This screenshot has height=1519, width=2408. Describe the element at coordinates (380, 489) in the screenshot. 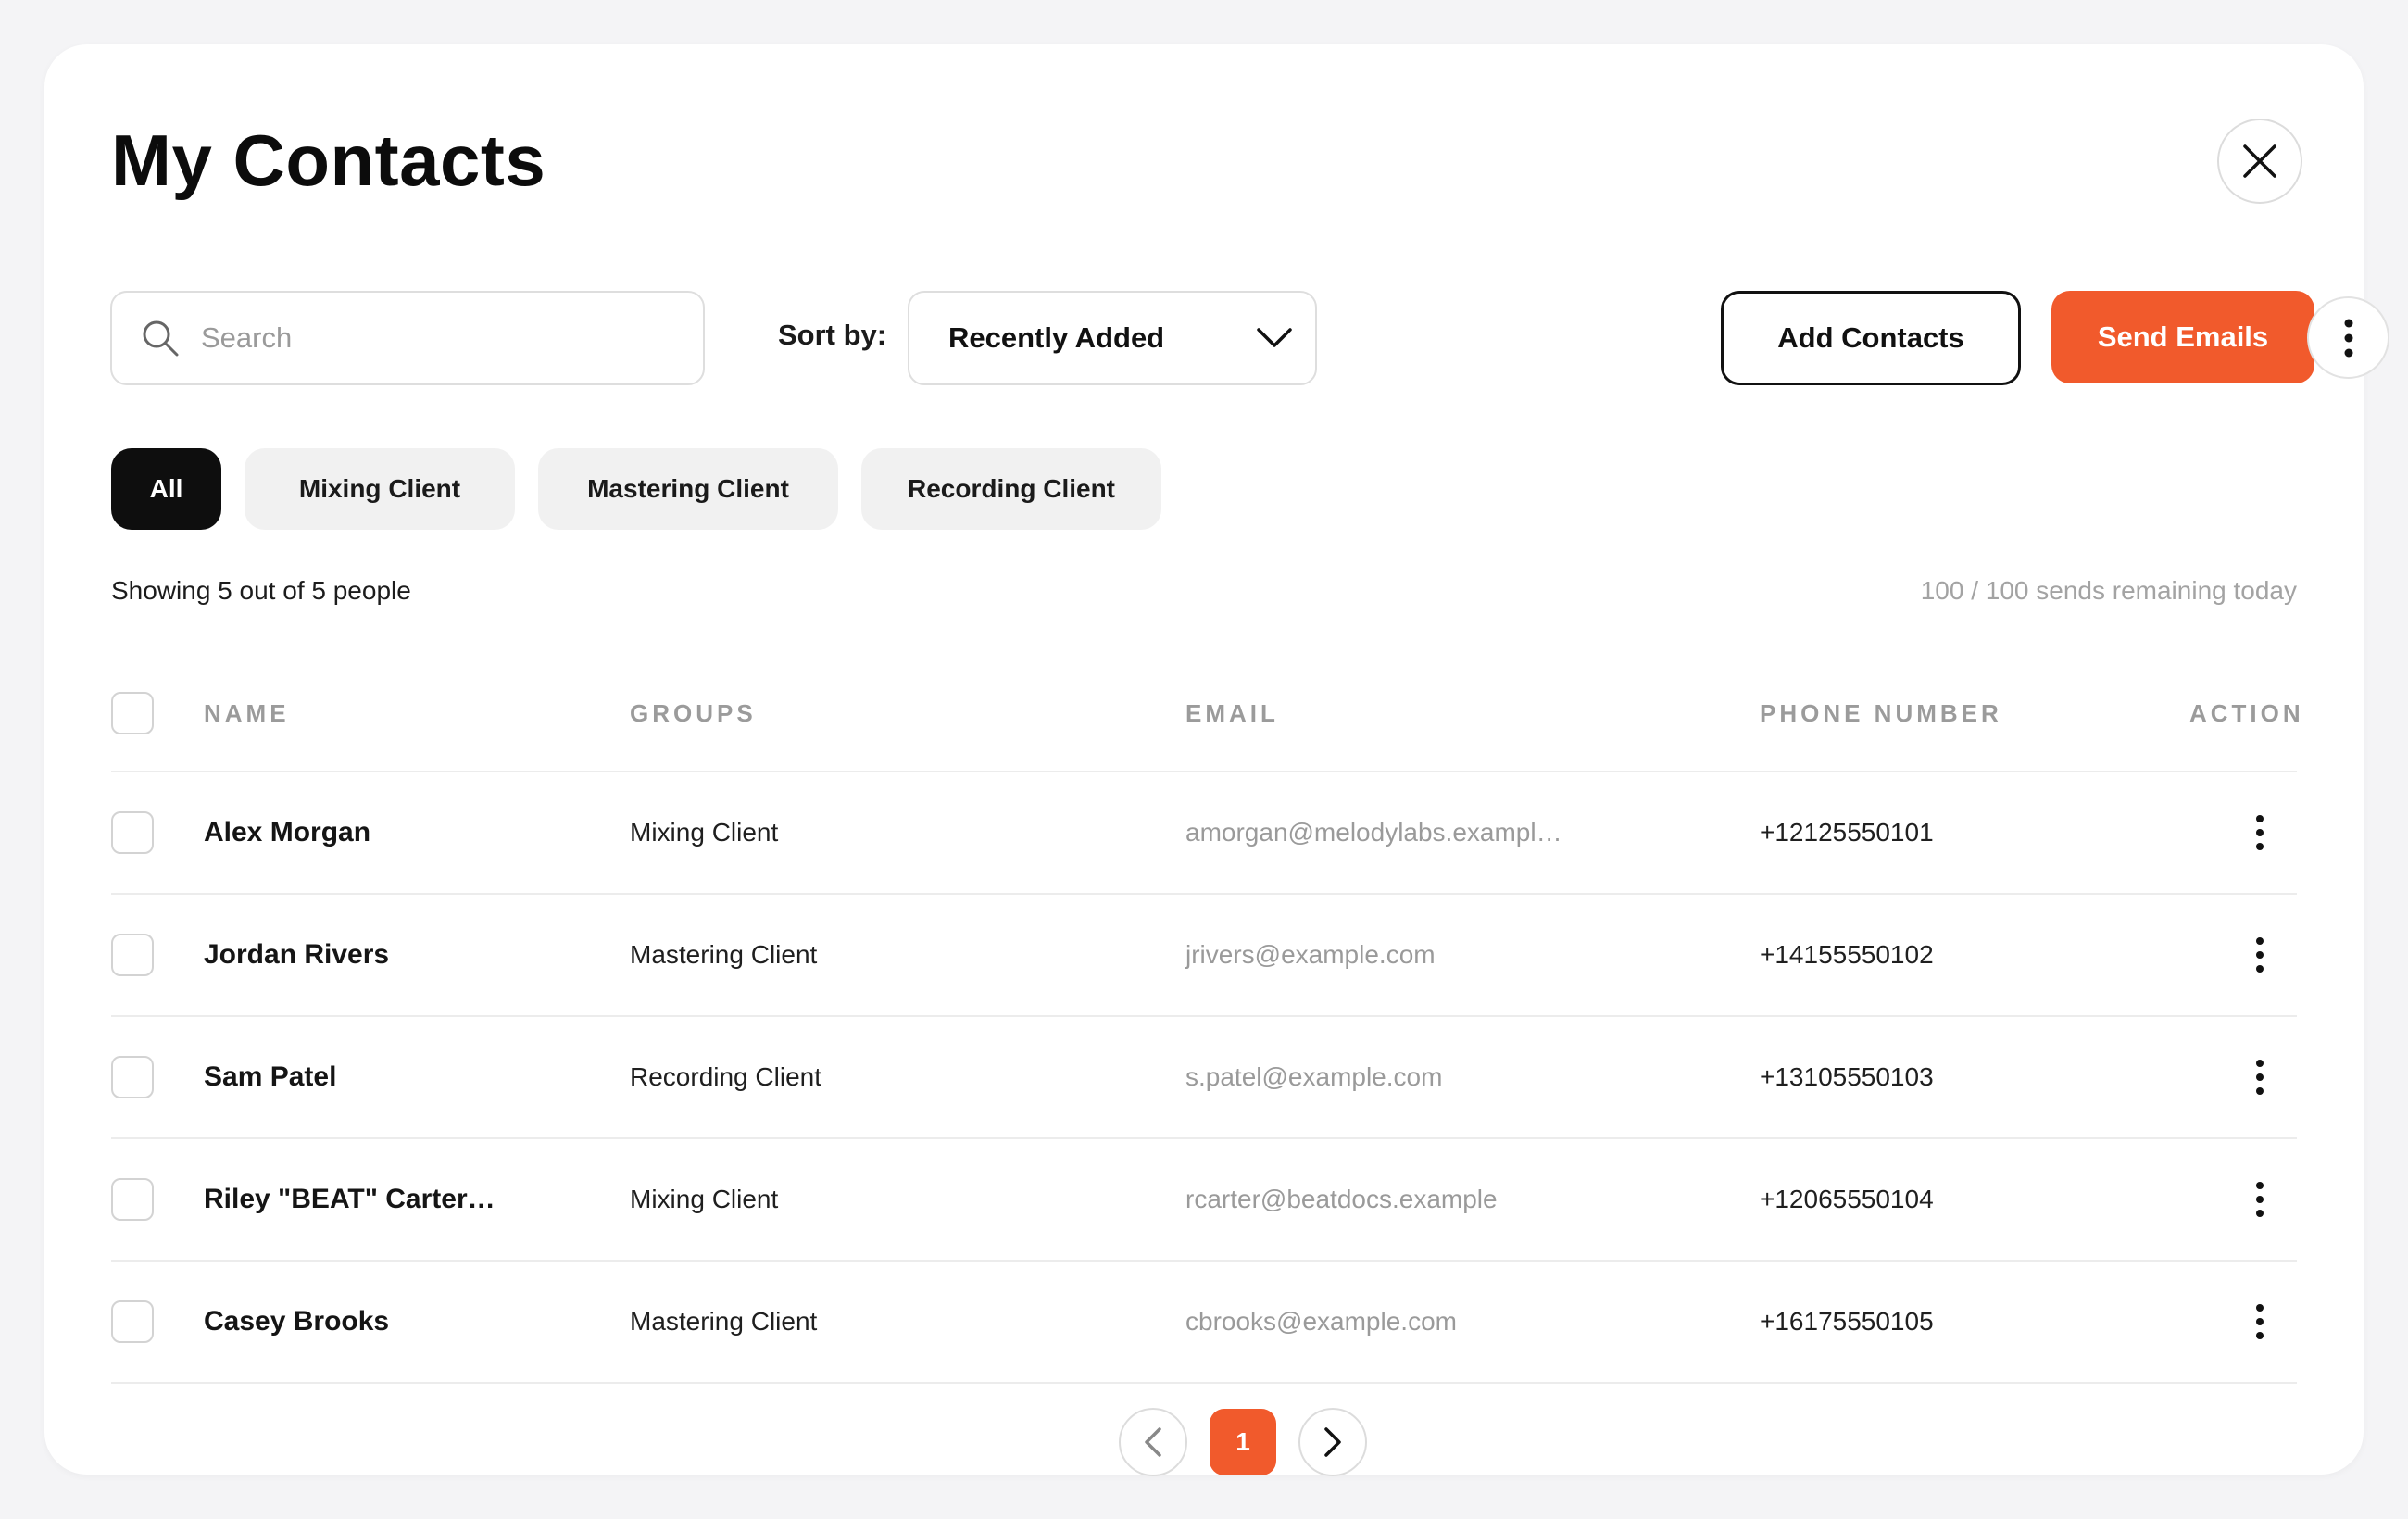

I see `filter-chip-mixing: Mixing Client` at that location.